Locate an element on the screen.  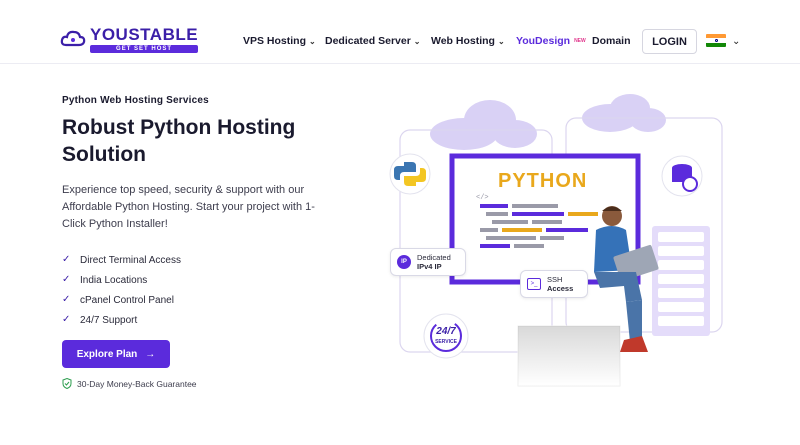
feature-label: 24/7 Support is located at coordinates (109, 320).